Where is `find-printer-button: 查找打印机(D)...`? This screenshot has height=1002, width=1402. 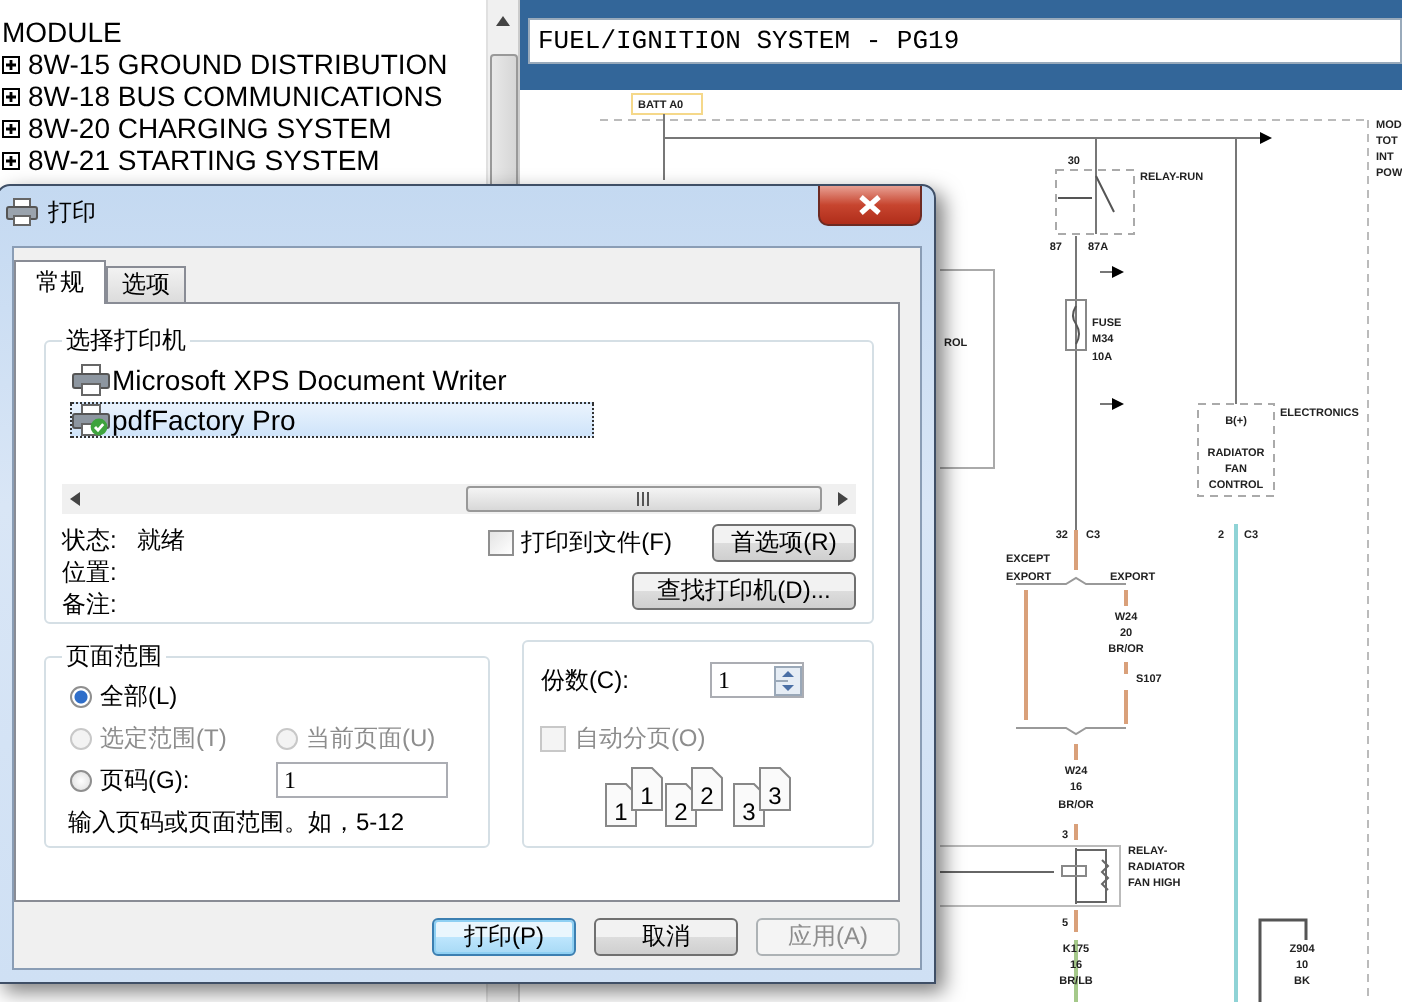 find-printer-button: 查找打印机(D)... is located at coordinates (744, 591).